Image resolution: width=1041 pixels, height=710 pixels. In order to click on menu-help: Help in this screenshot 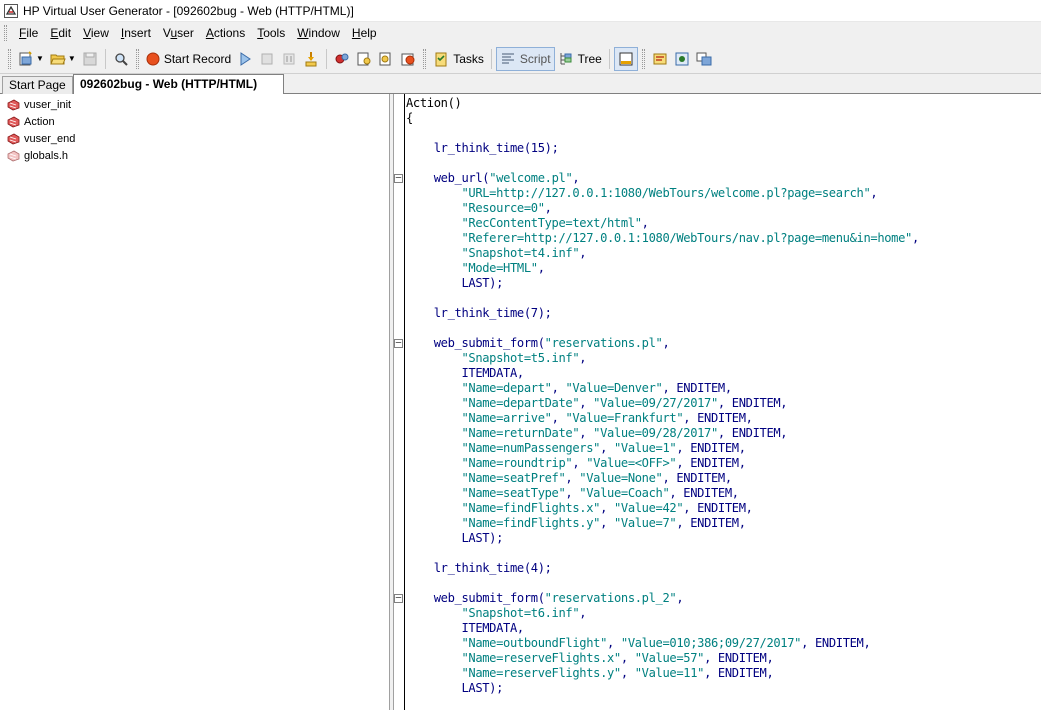, I will do `click(364, 33)`.